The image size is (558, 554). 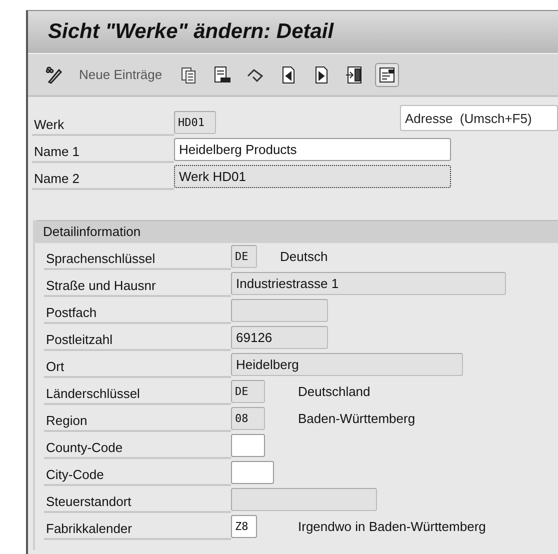 I want to click on window-title: Sicht "Werke" ändern: Detail, so click(x=191, y=32).